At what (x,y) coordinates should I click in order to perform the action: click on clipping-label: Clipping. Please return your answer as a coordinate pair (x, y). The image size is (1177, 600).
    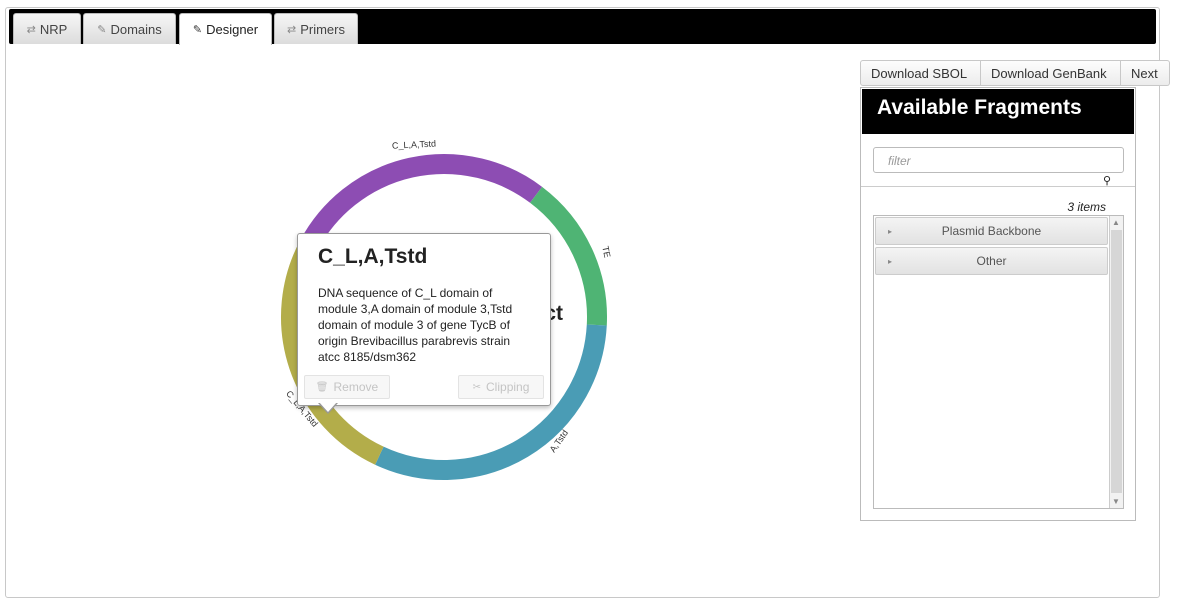
    Looking at the image, I should click on (508, 387).